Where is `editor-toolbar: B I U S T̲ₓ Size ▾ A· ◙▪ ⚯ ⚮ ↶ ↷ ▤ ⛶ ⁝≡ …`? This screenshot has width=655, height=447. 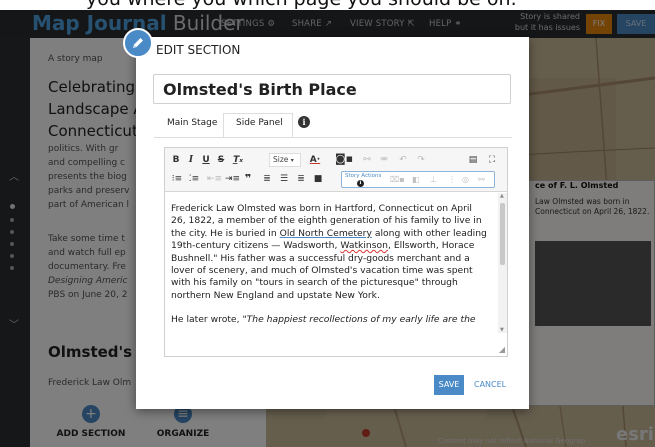 editor-toolbar: B I U S T̲ₓ Size ▾ A· ◙▪ ⚯ ⚮ ↶ ↷ ▤ ⛶ ⁝≡ … is located at coordinates (336, 170).